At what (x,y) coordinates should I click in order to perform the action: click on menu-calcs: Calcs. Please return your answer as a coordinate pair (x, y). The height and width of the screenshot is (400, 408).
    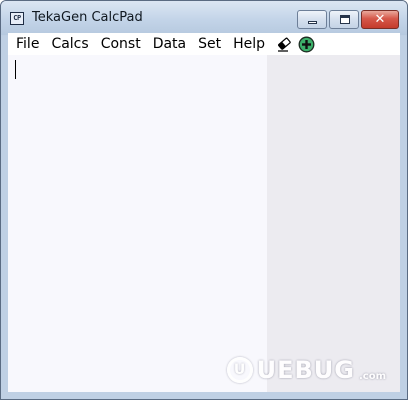
    Looking at the image, I should click on (69, 44).